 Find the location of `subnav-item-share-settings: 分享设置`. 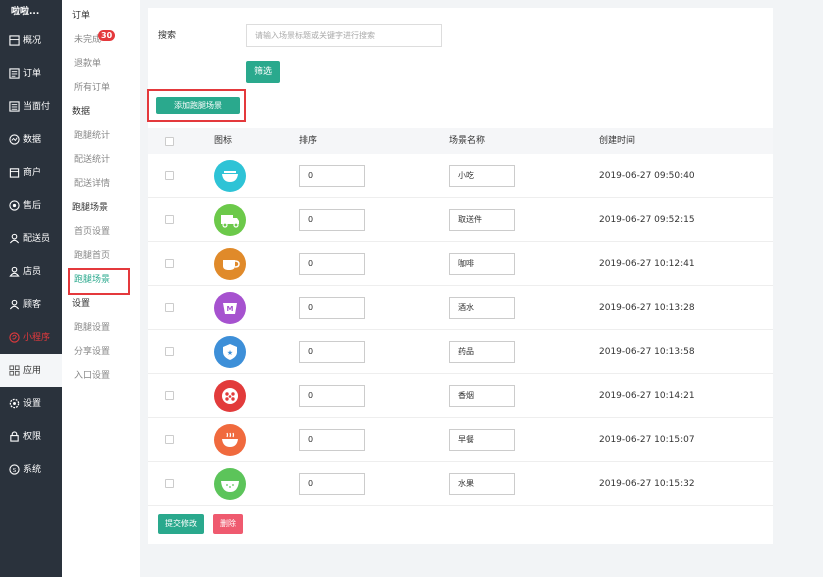

subnav-item-share-settings: 分享设置 is located at coordinates (101, 352).